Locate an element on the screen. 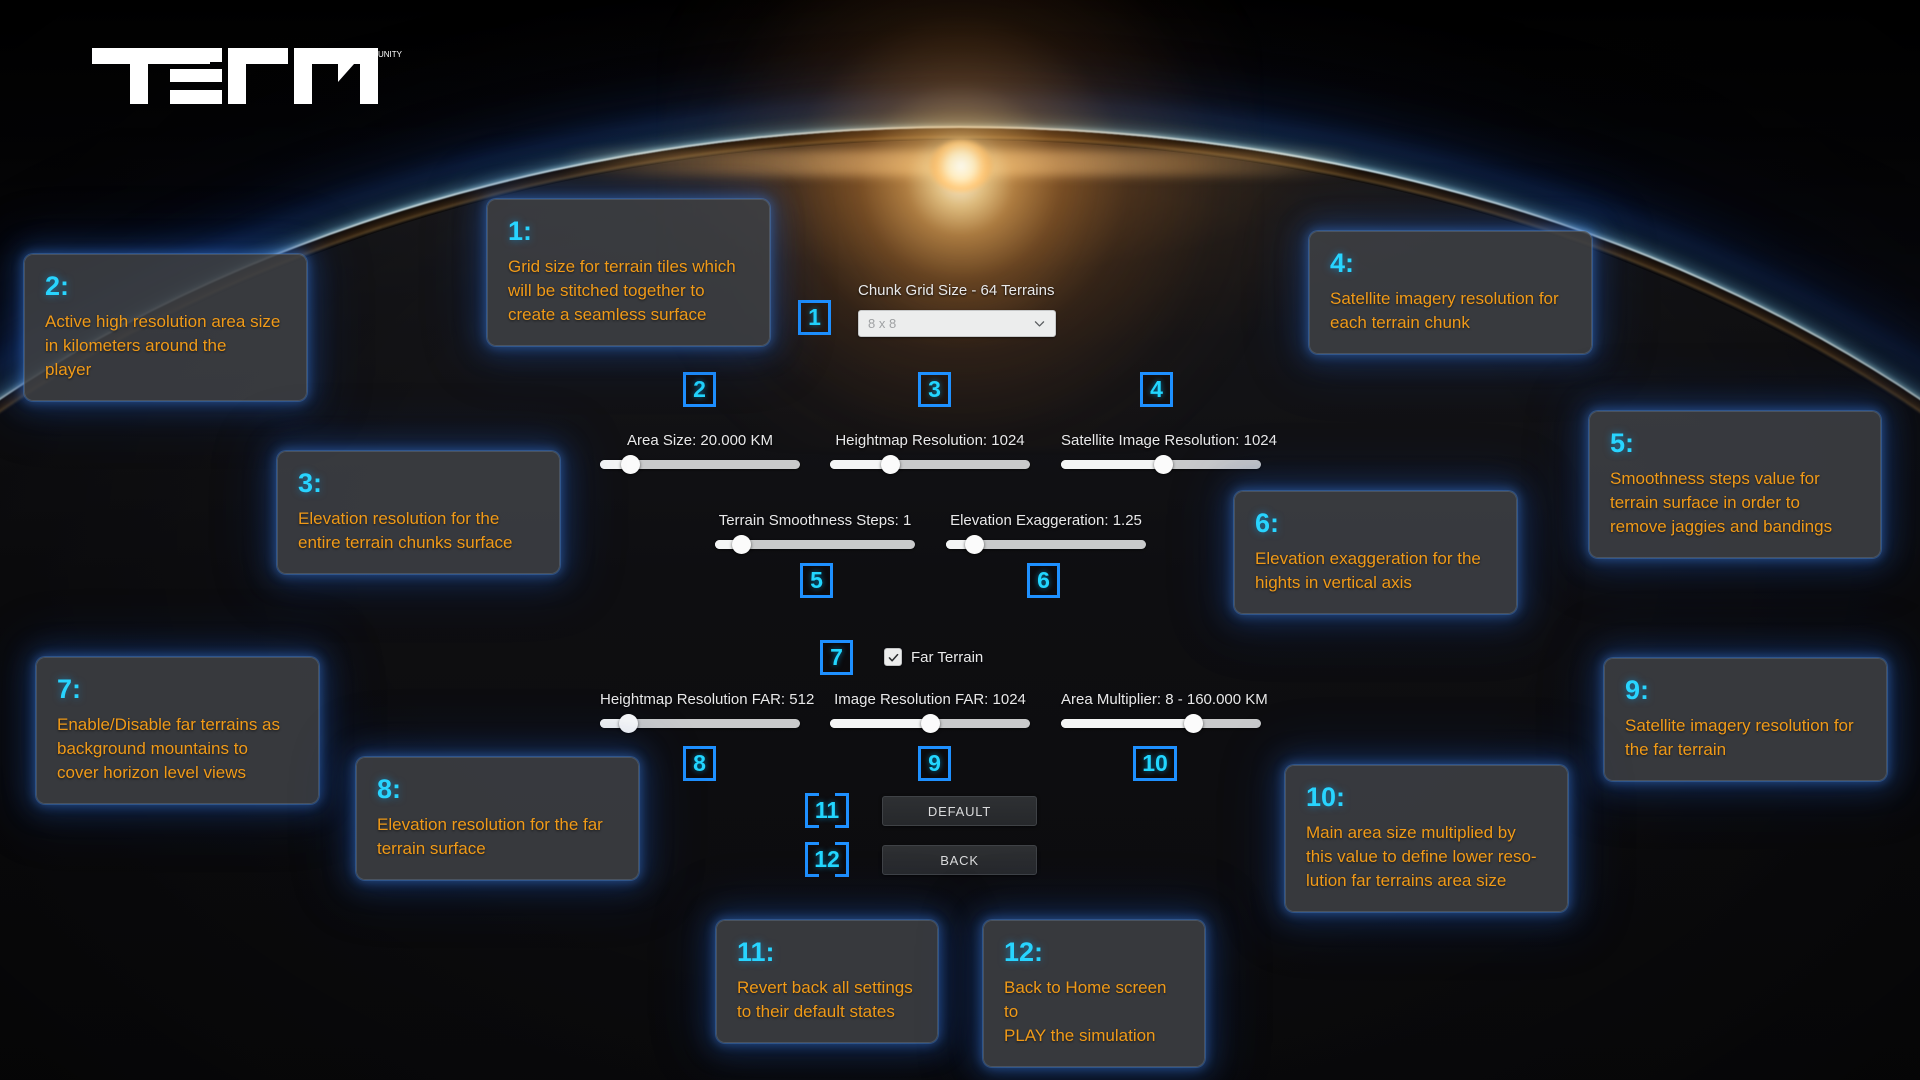  marker-8: 8 is located at coordinates (699, 763).